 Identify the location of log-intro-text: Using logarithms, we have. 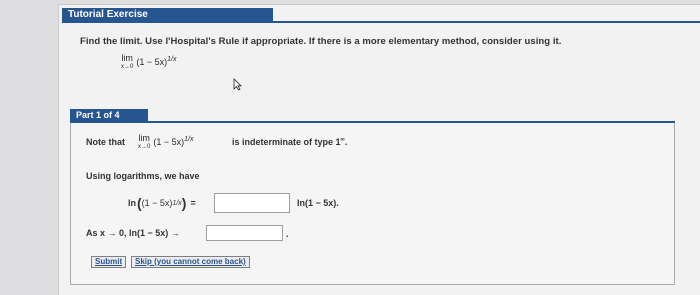
(143, 176).